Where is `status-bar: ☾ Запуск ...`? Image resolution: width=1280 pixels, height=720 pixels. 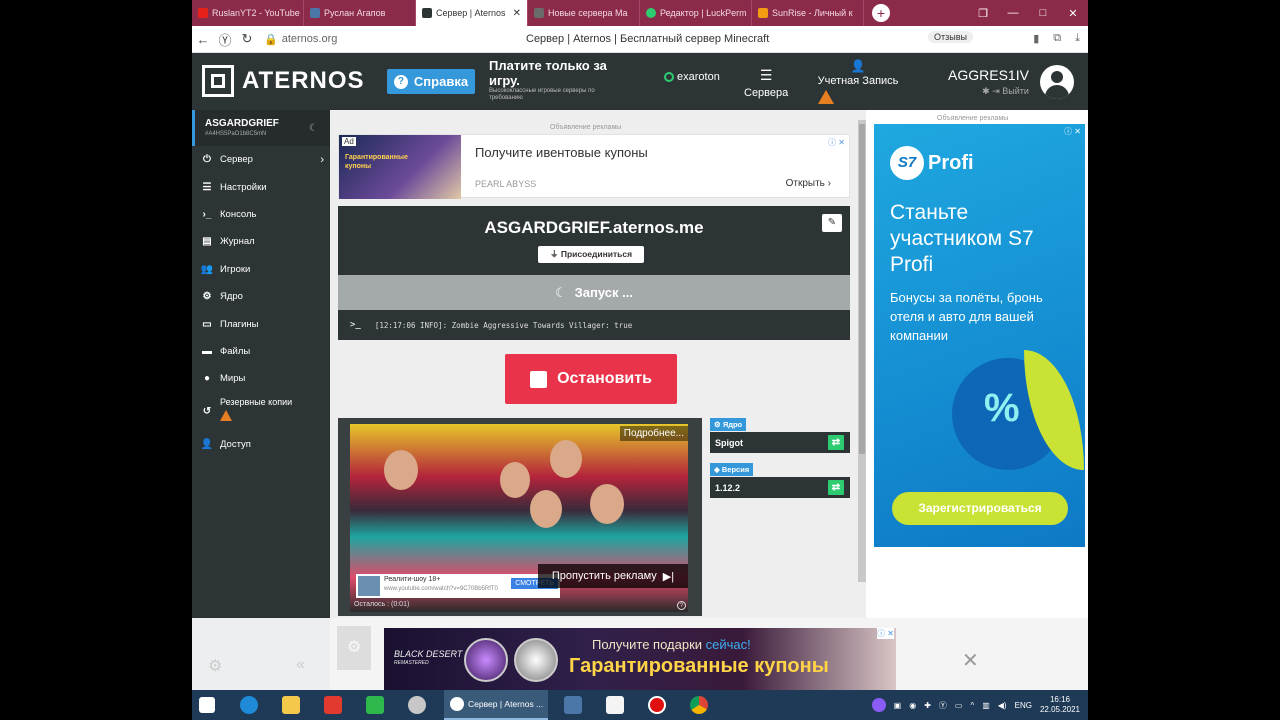
status-bar: ☾ Запуск ... is located at coordinates (594, 292).